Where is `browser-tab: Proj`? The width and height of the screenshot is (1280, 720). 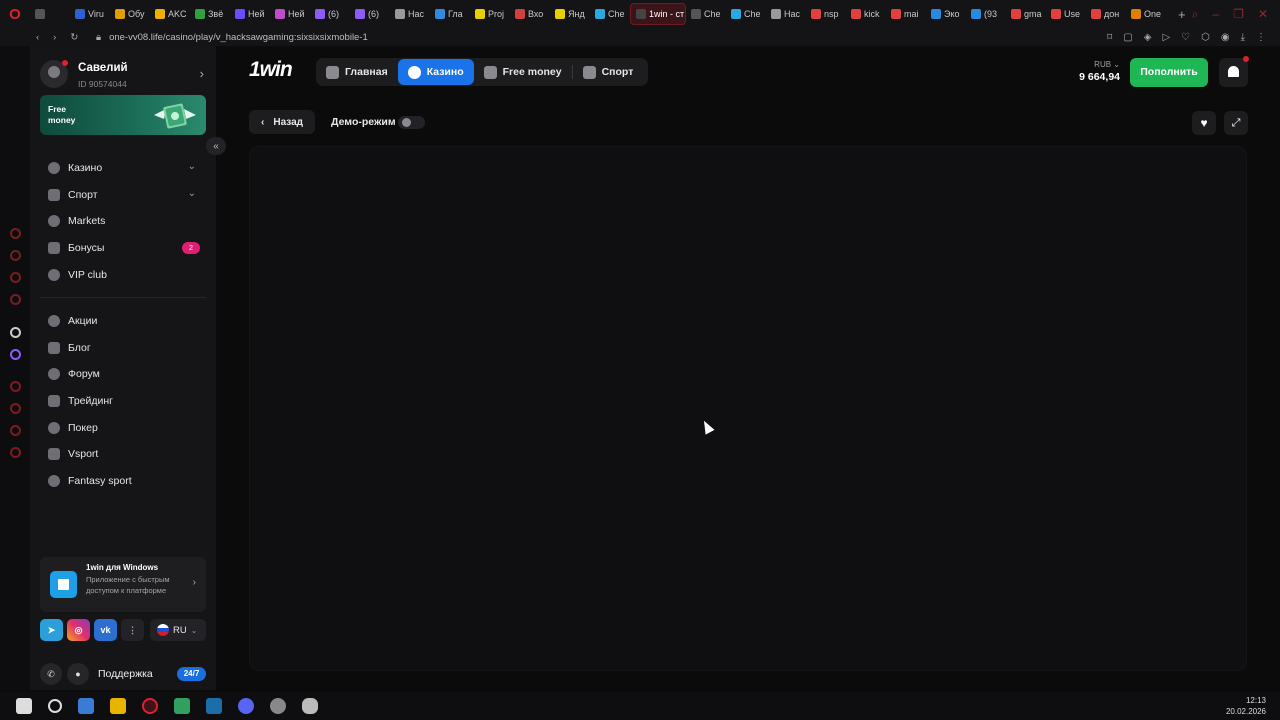 browser-tab: Proj is located at coordinates (490, 14).